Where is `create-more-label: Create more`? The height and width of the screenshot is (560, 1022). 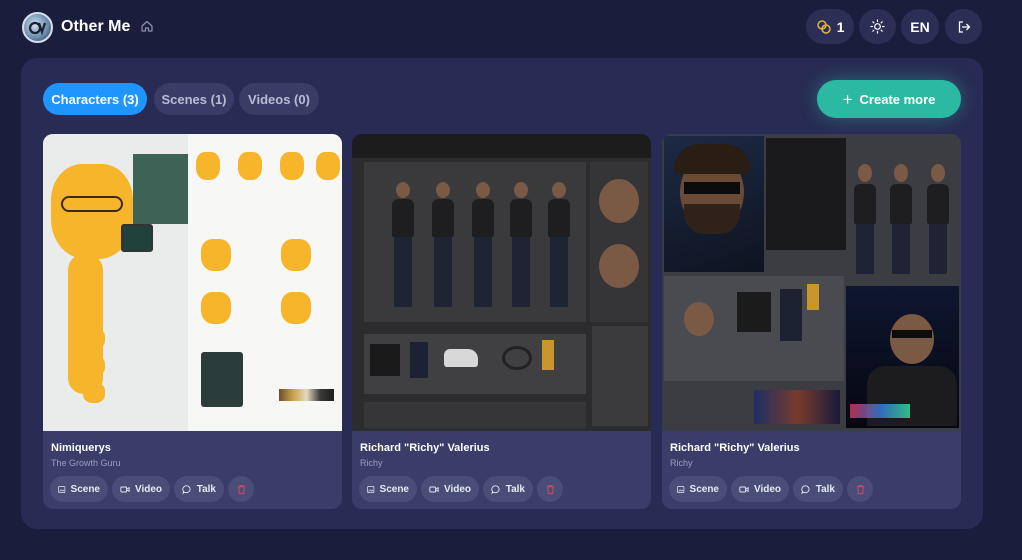 create-more-label: Create more is located at coordinates (897, 99).